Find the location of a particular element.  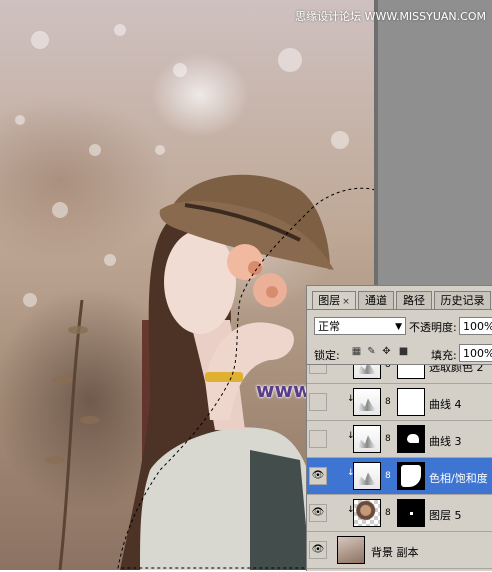

canvas-pasteboard is located at coordinates (435, 142).